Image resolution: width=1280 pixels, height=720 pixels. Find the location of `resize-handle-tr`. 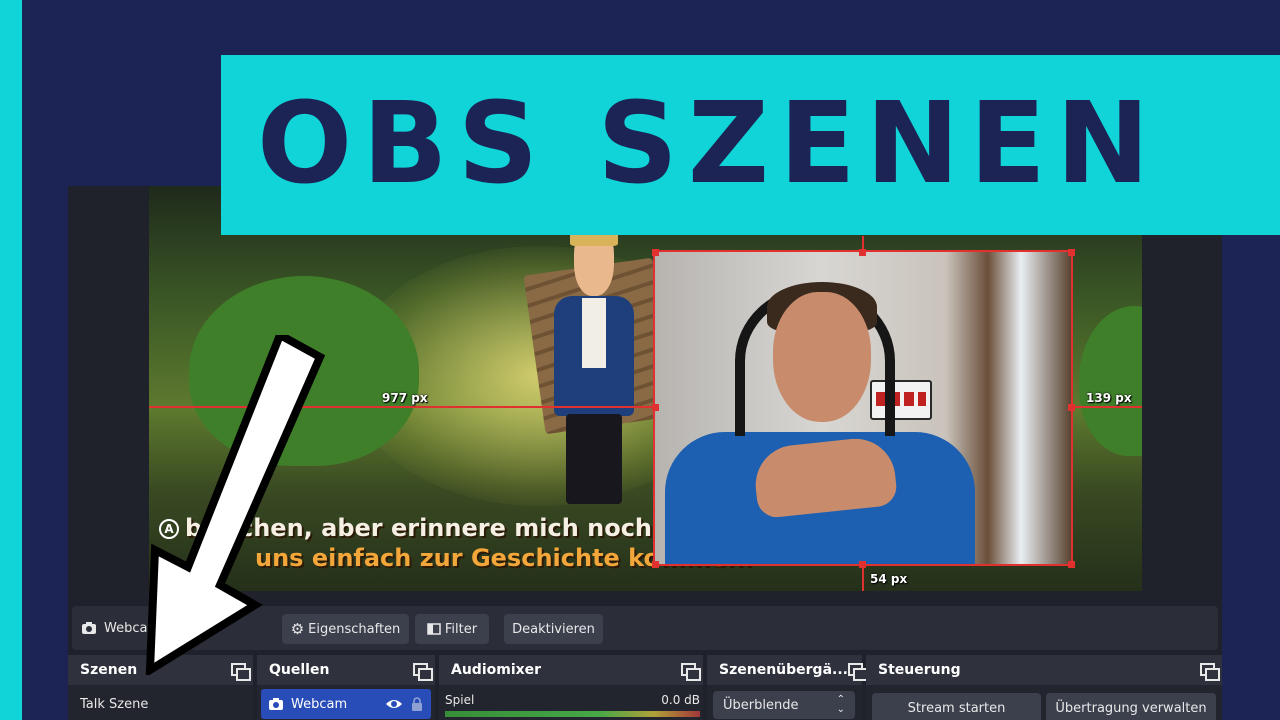

resize-handle-tr is located at coordinates (1071, 252).